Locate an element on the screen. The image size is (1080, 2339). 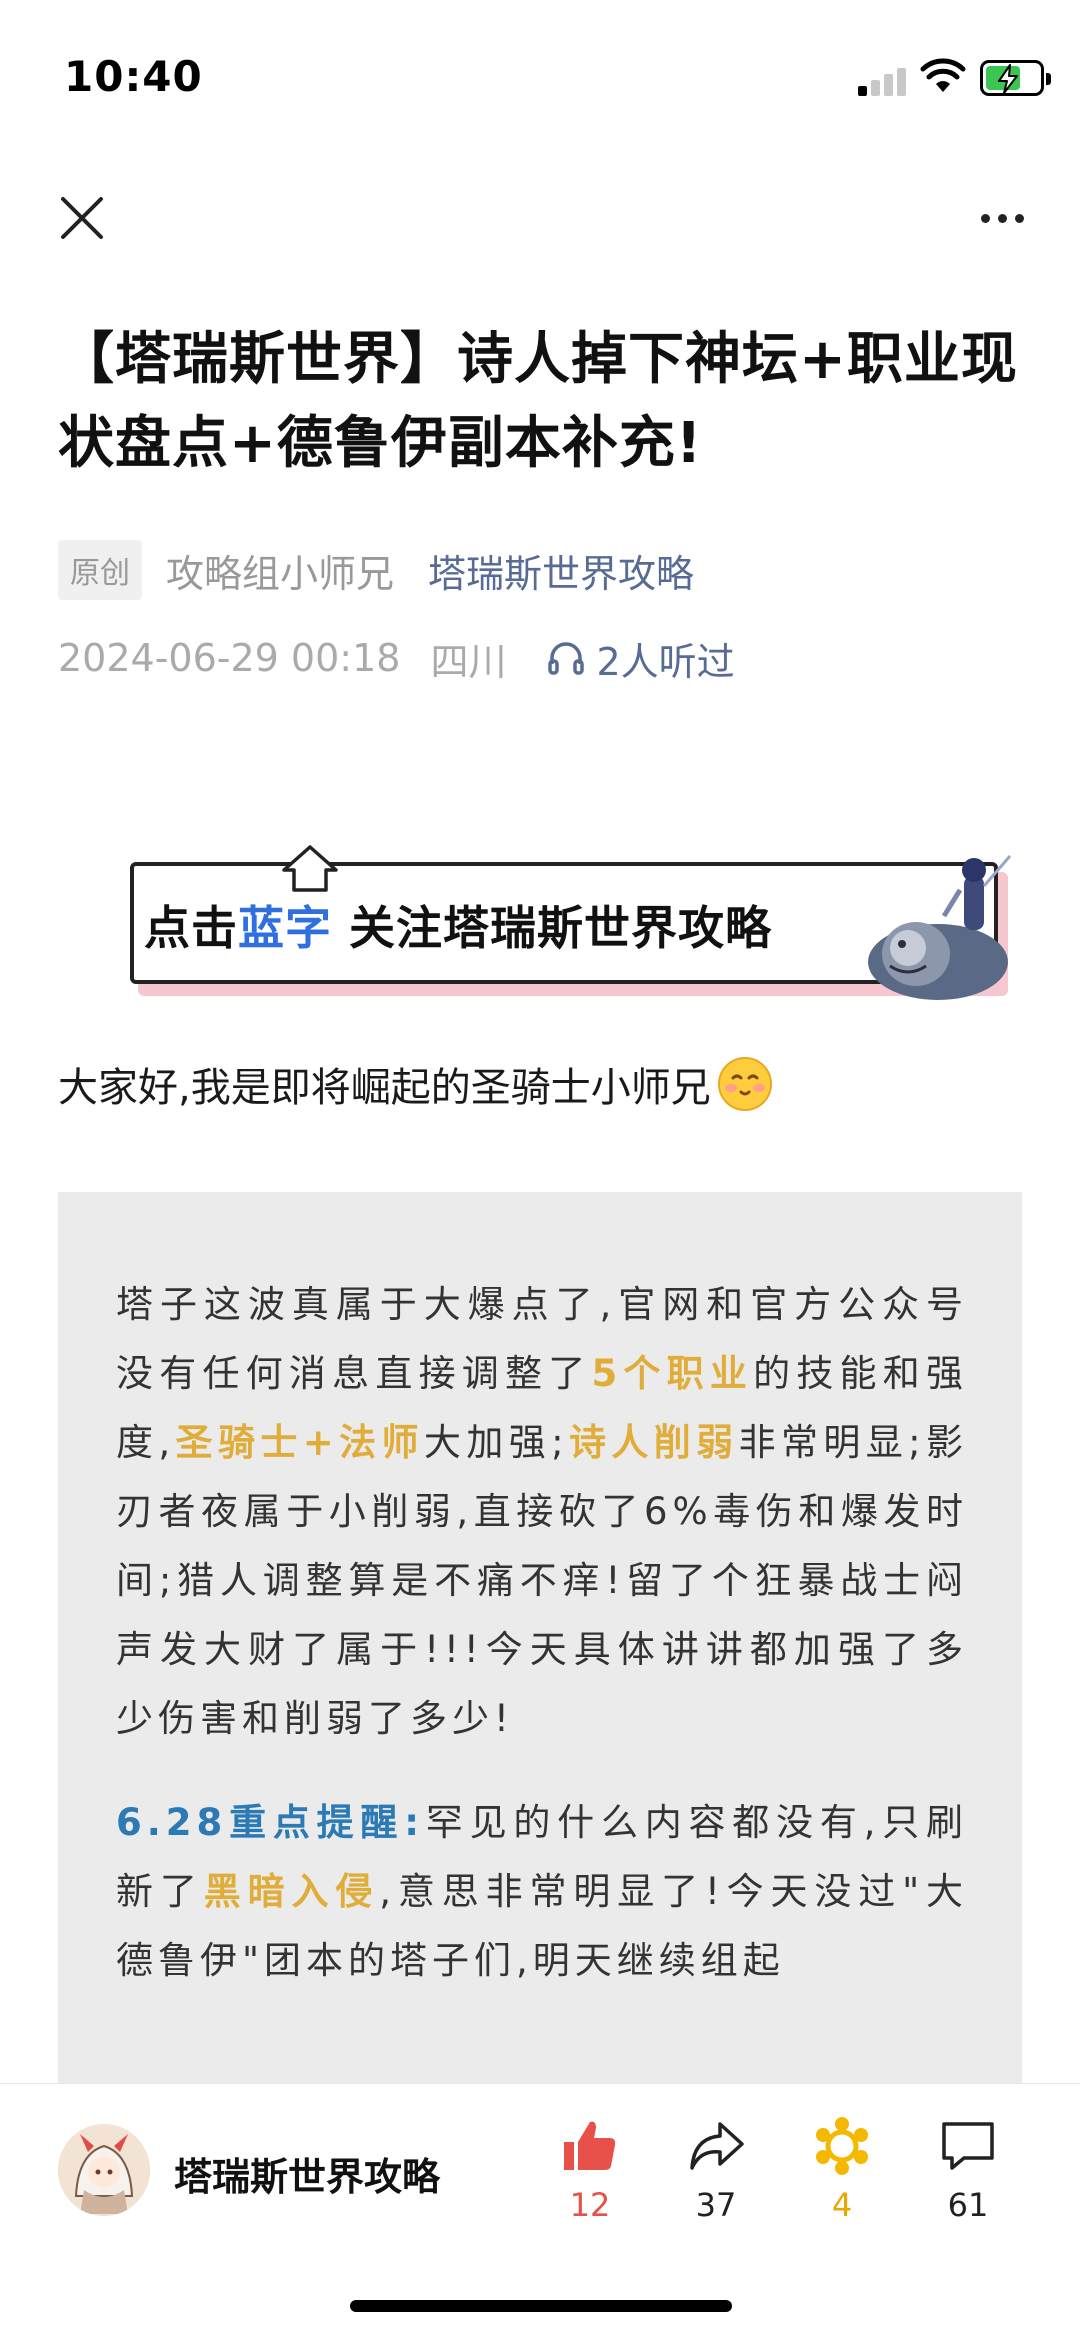
comment-button: 61 is located at coordinates (968, 2174).